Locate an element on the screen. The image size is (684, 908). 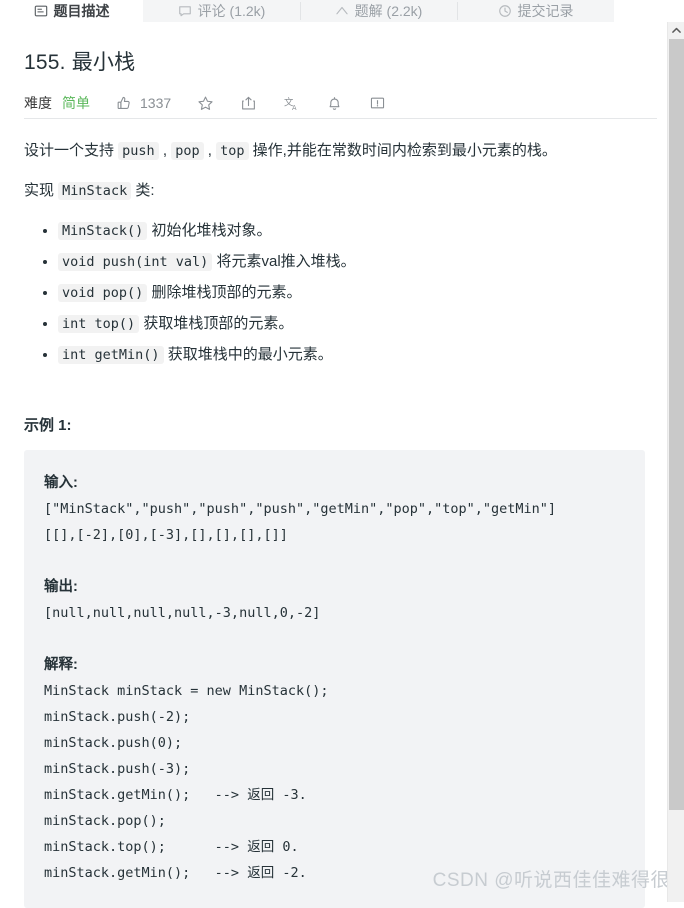
code-minstack: MinStack is located at coordinates (95, 191).